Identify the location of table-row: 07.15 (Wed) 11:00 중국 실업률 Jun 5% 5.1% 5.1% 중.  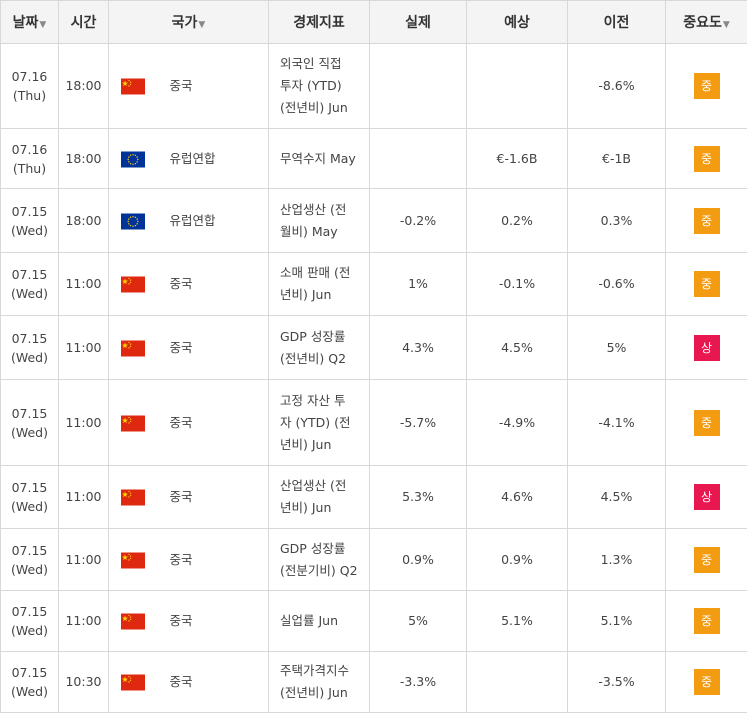
(373, 621).